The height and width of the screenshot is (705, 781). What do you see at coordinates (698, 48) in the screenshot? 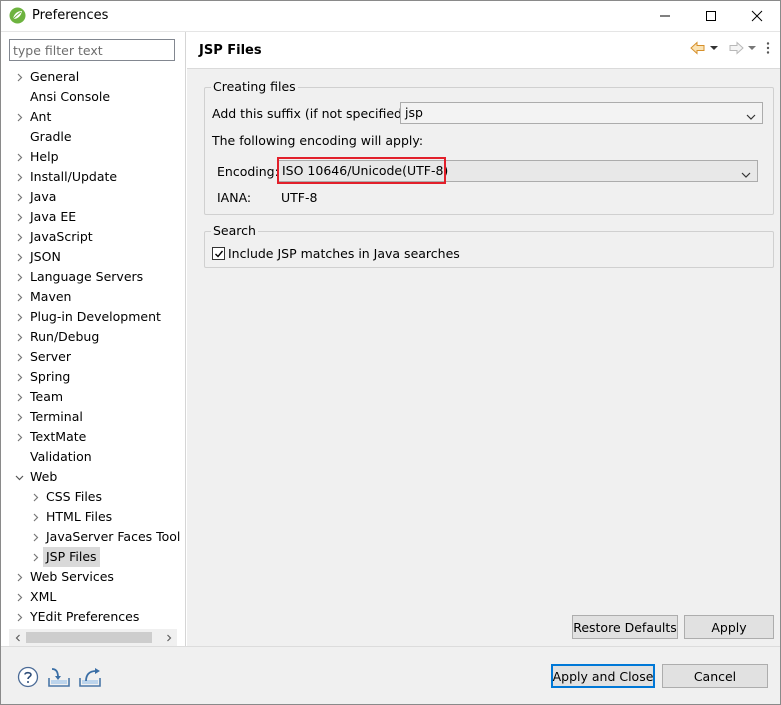
I see `back-arrow-icon` at bounding box center [698, 48].